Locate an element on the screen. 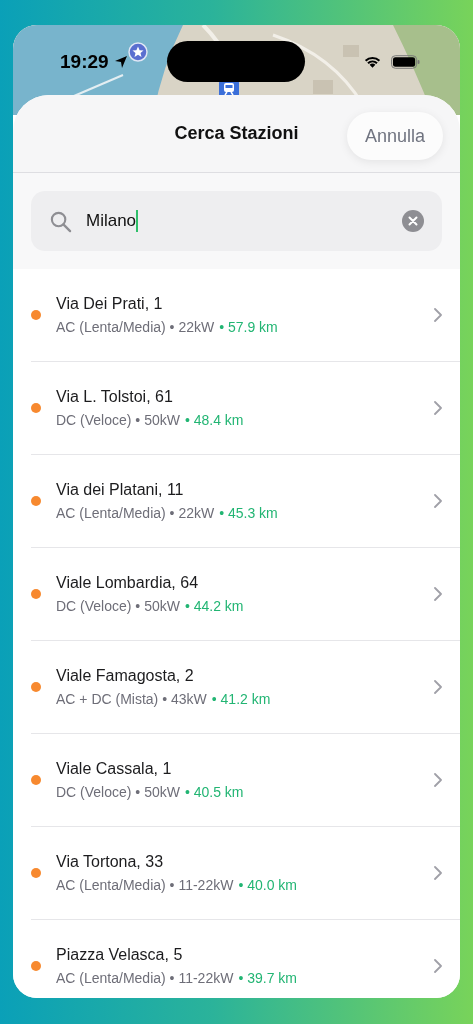 The height and width of the screenshot is (1024, 473). clear-icon is located at coordinates (413, 221).